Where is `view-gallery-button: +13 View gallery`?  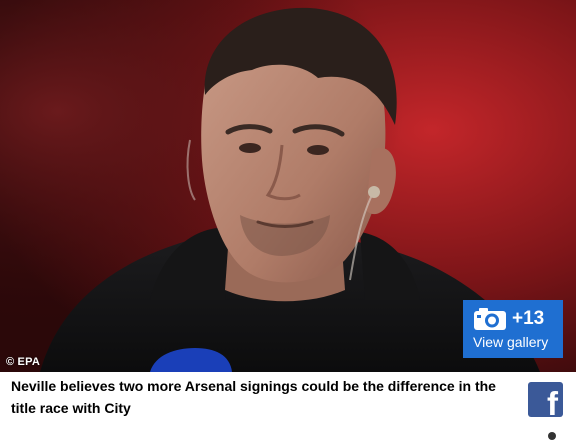
view-gallery-button: +13 View gallery is located at coordinates (513, 329).